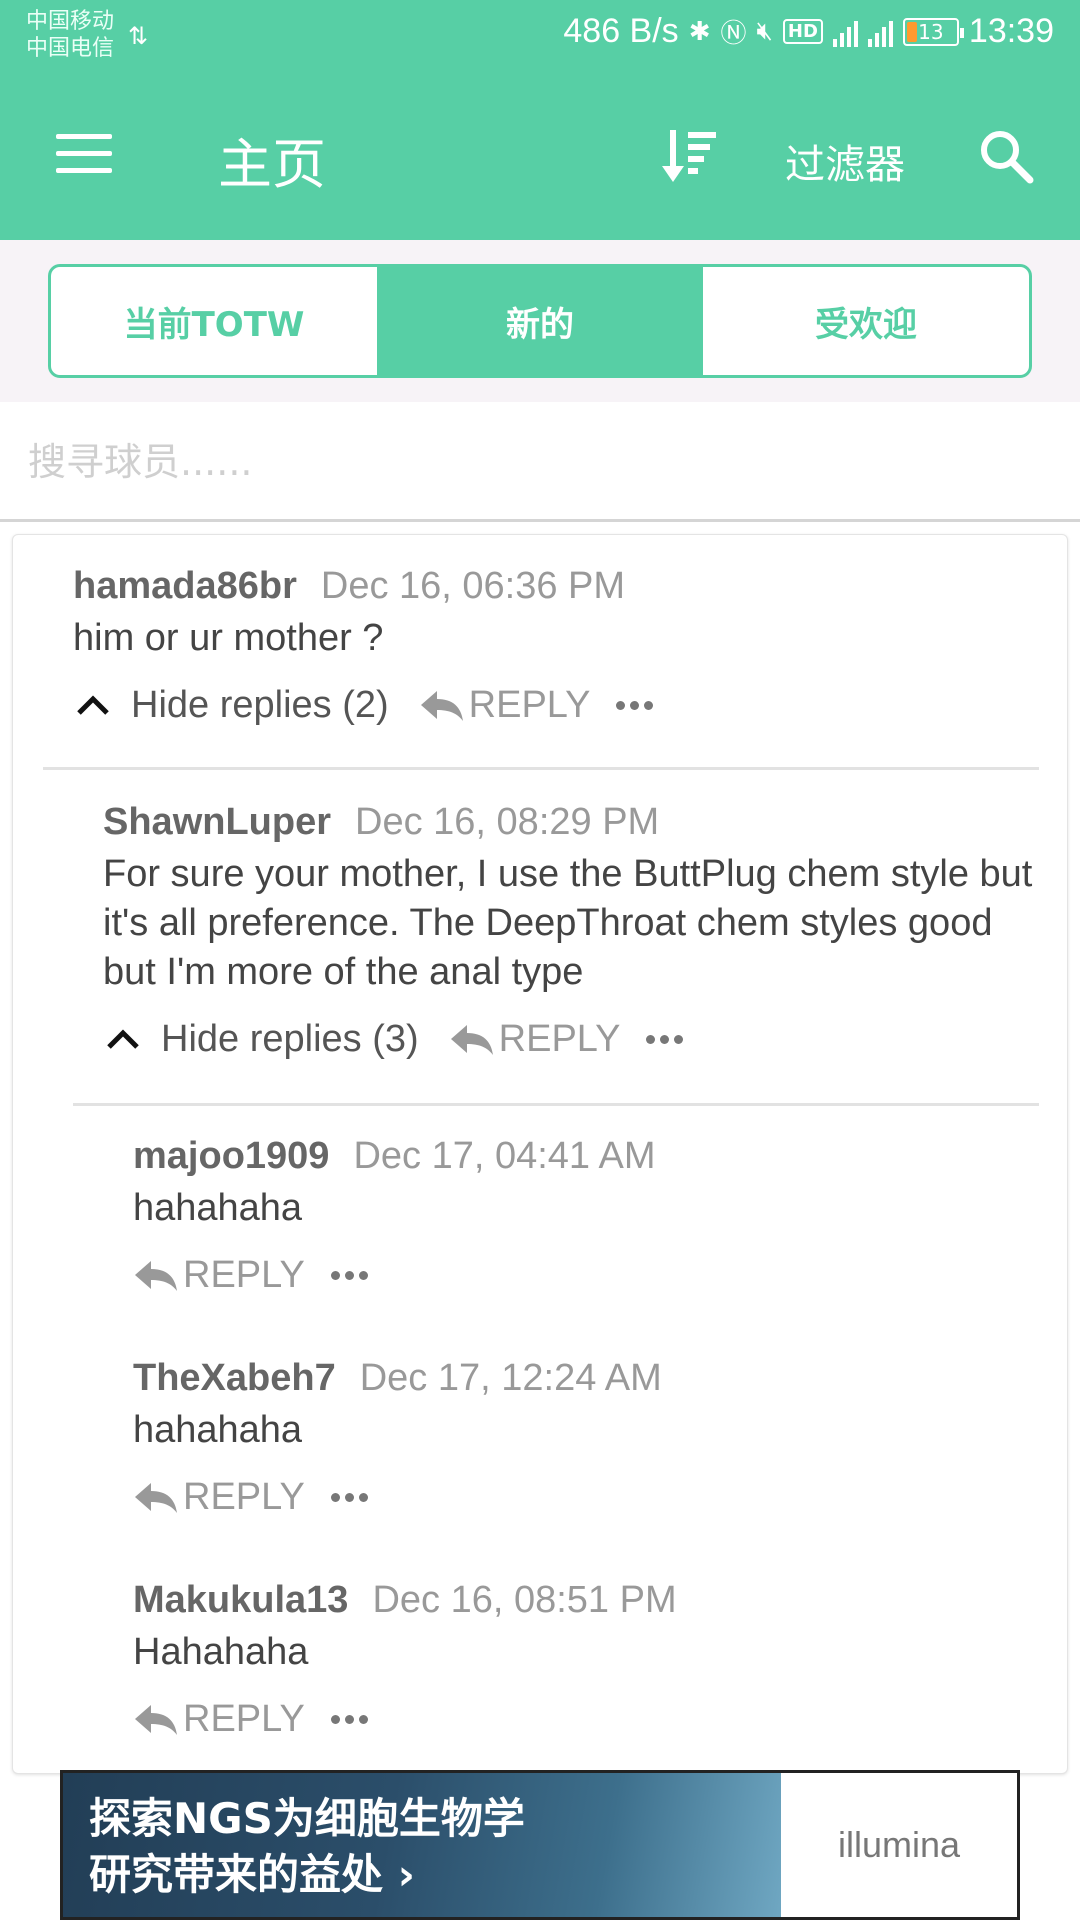  I want to click on comment-username: ShawnLuper, so click(217, 822).